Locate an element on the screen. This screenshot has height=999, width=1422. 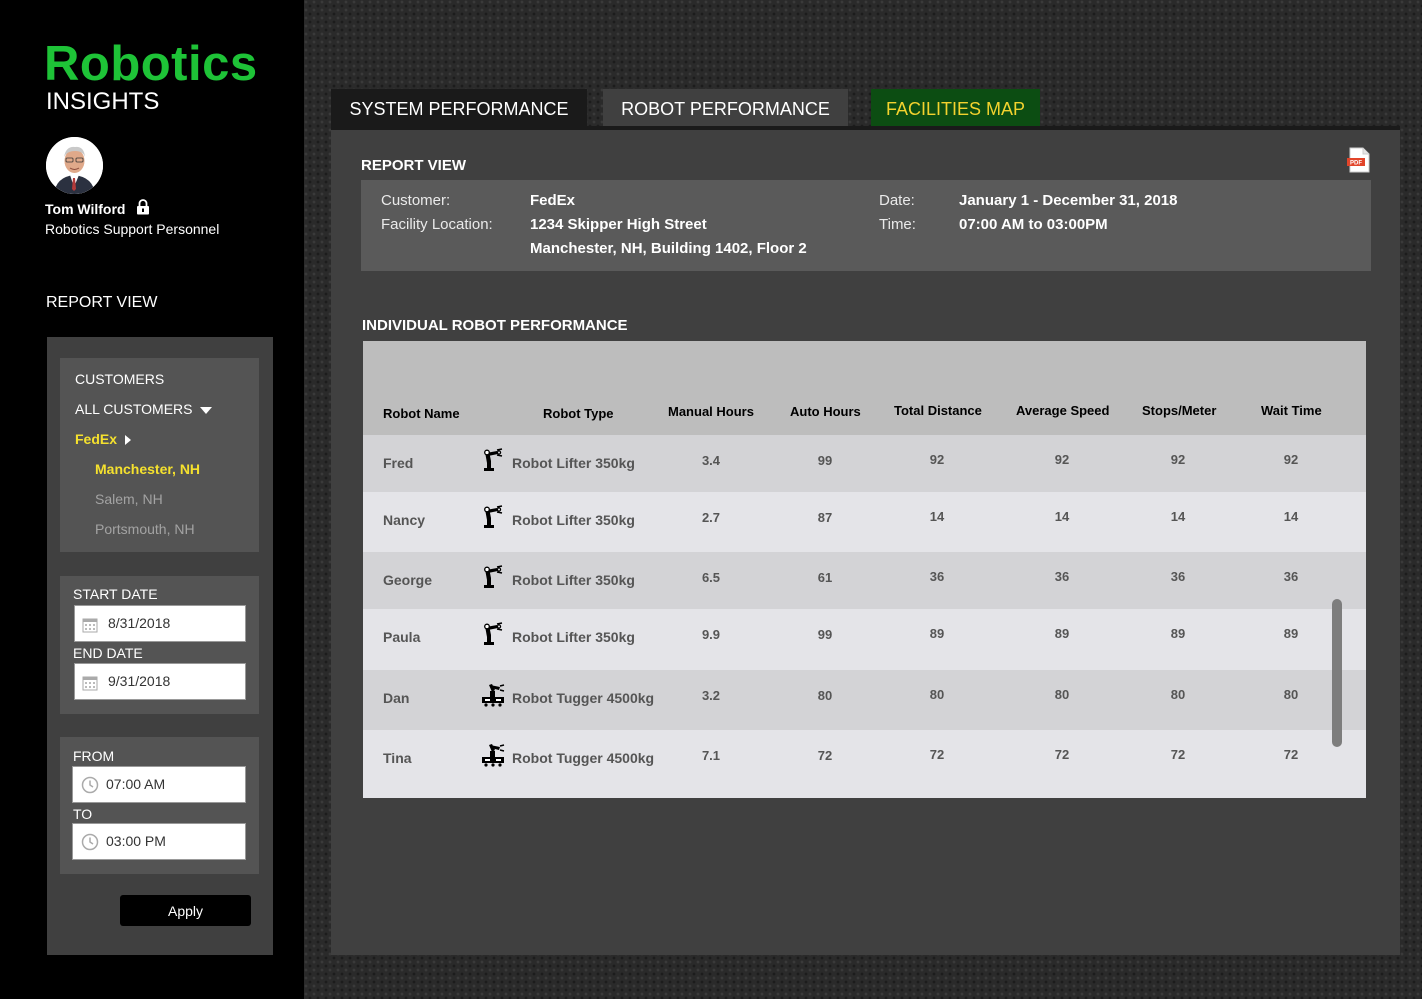
chevron-down-icon is located at coordinates (206, 410).